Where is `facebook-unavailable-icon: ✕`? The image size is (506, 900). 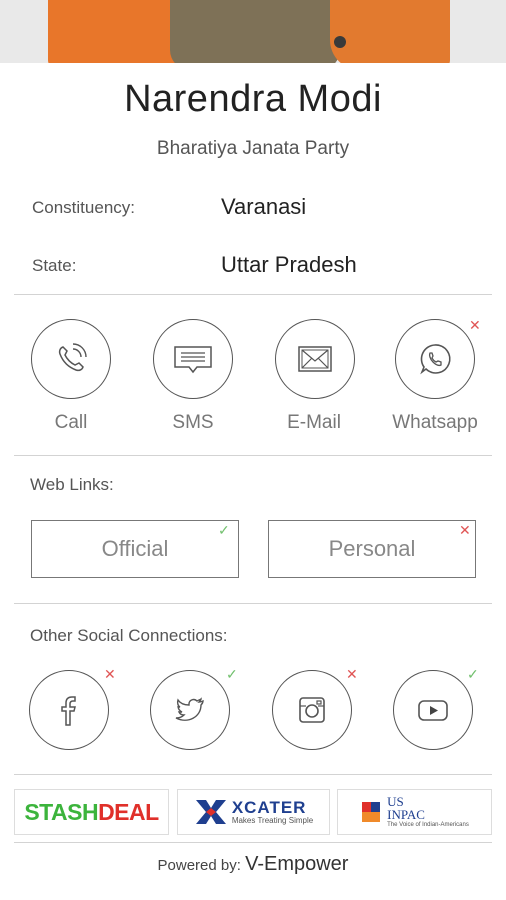
facebook-unavailable-icon: ✕ is located at coordinates (110, 674).